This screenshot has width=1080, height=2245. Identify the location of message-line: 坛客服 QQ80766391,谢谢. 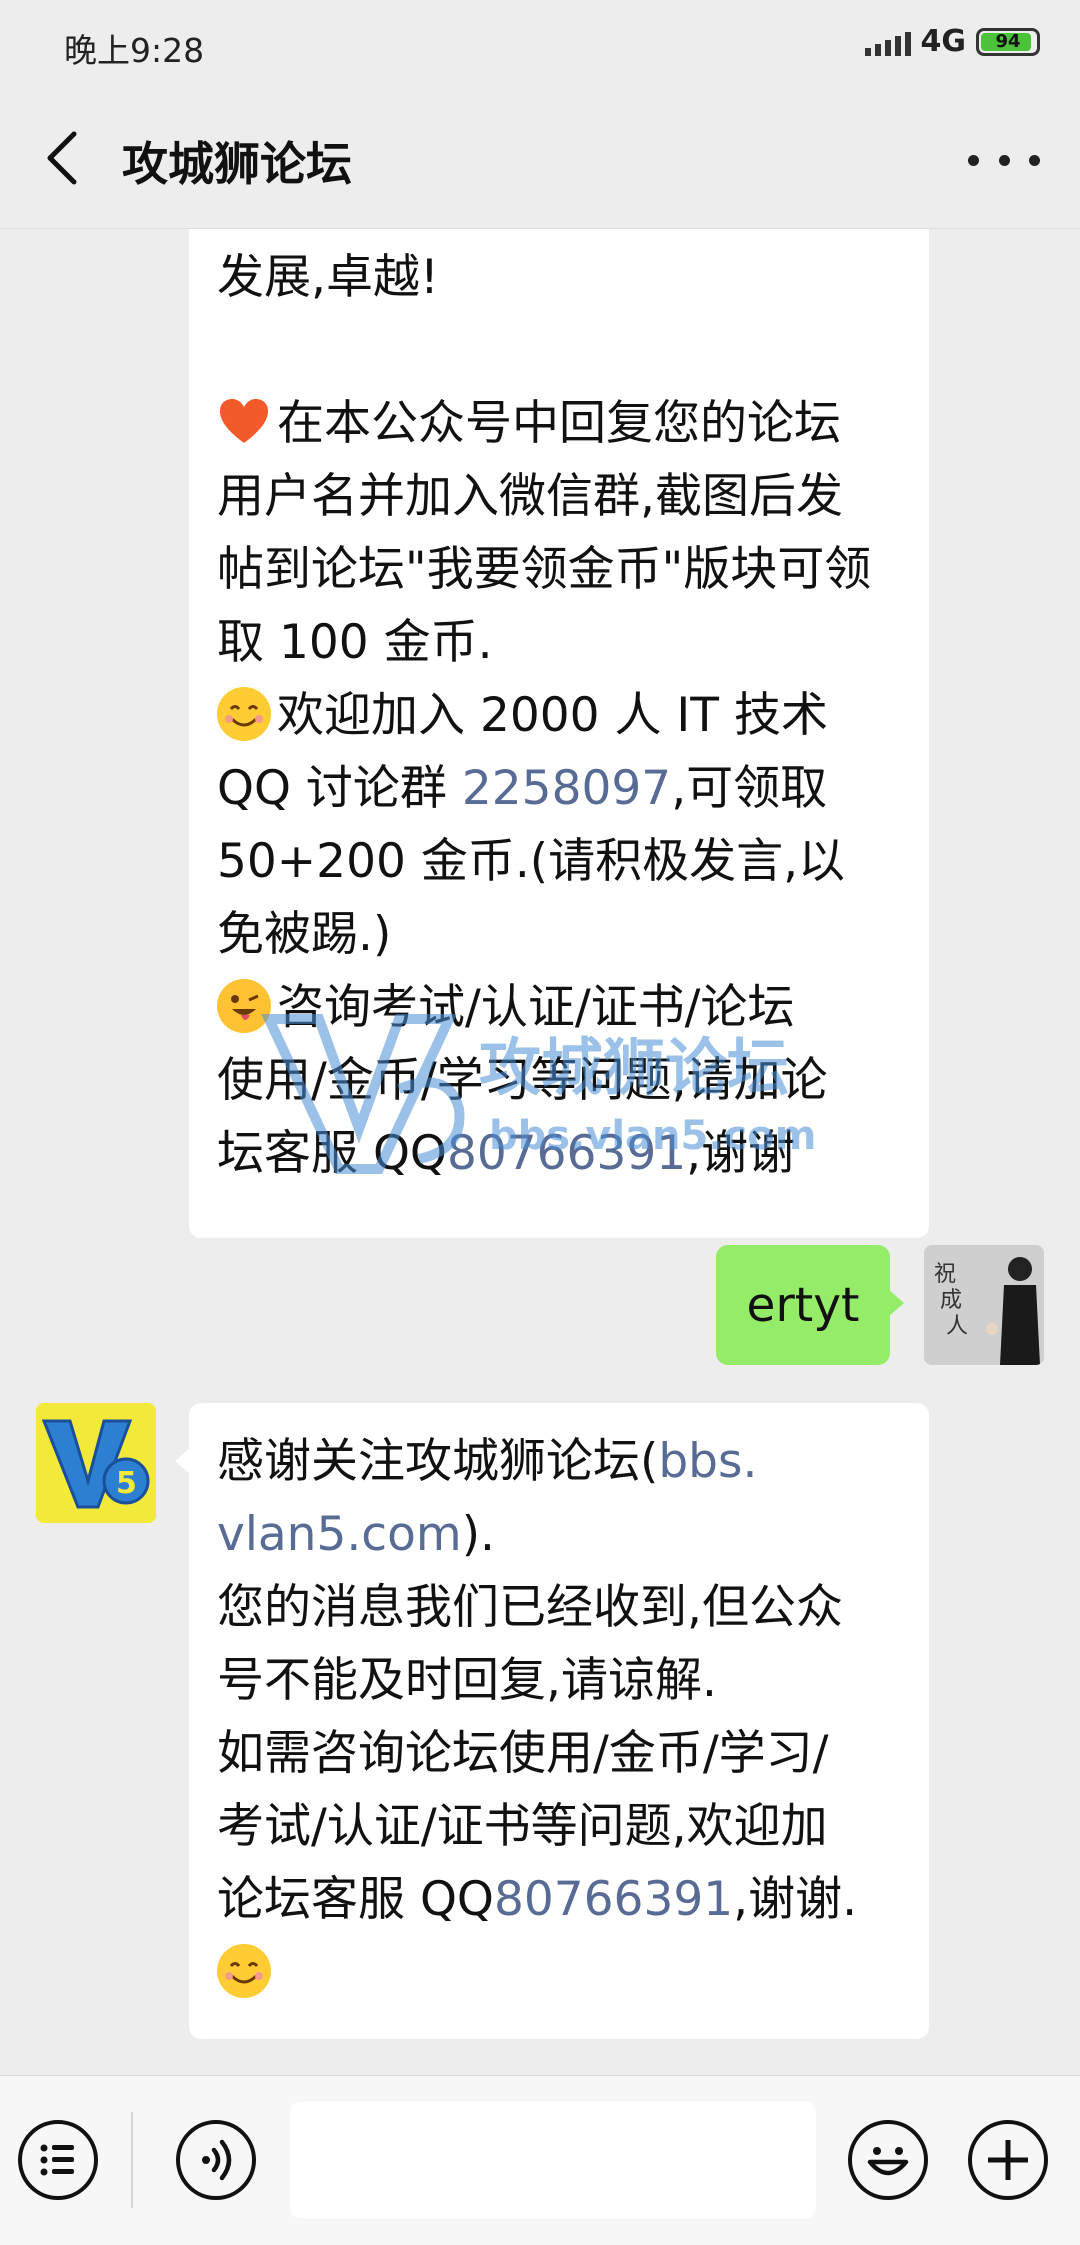
(506, 1153).